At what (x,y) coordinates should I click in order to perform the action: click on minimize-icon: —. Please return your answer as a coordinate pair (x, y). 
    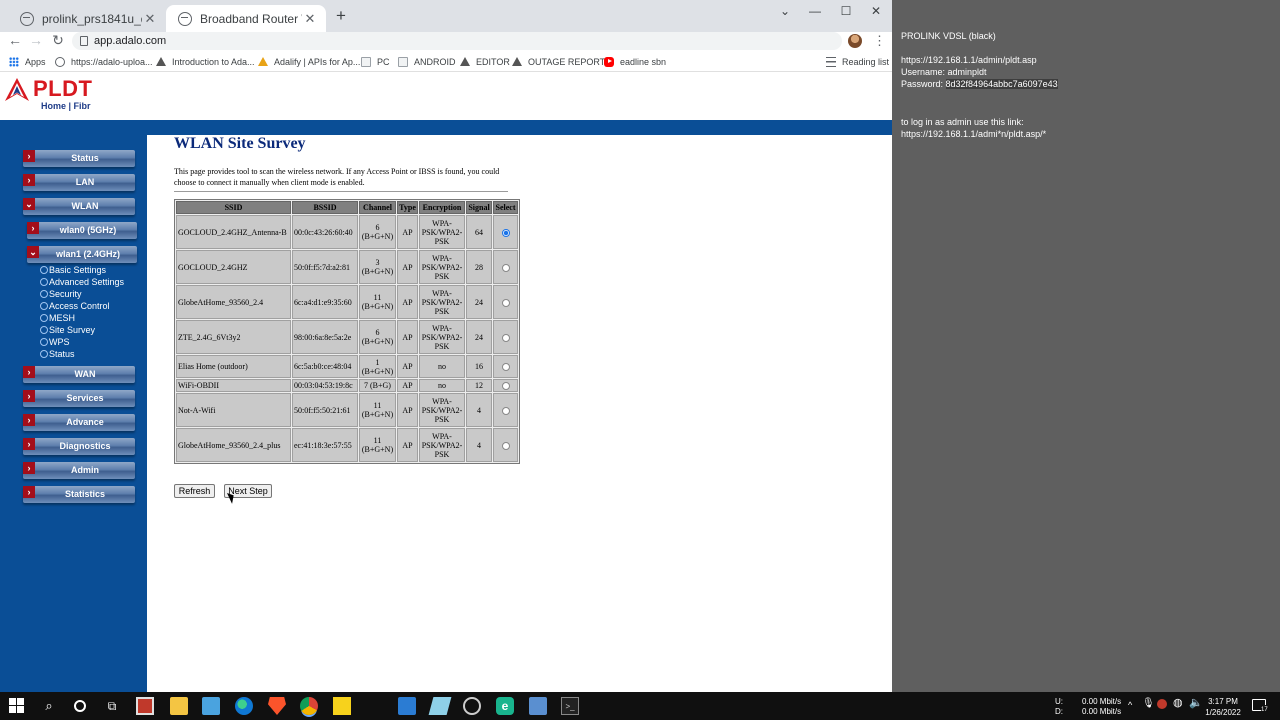
    Looking at the image, I should click on (815, 11).